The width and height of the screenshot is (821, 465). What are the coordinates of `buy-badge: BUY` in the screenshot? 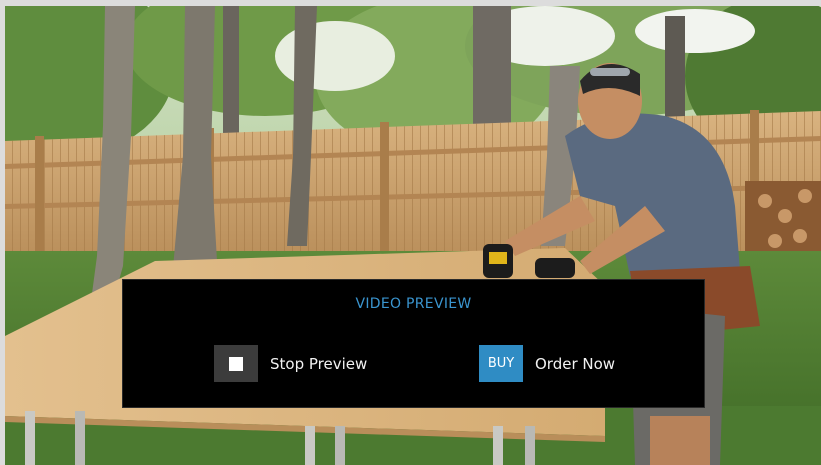 It's located at (501, 363).